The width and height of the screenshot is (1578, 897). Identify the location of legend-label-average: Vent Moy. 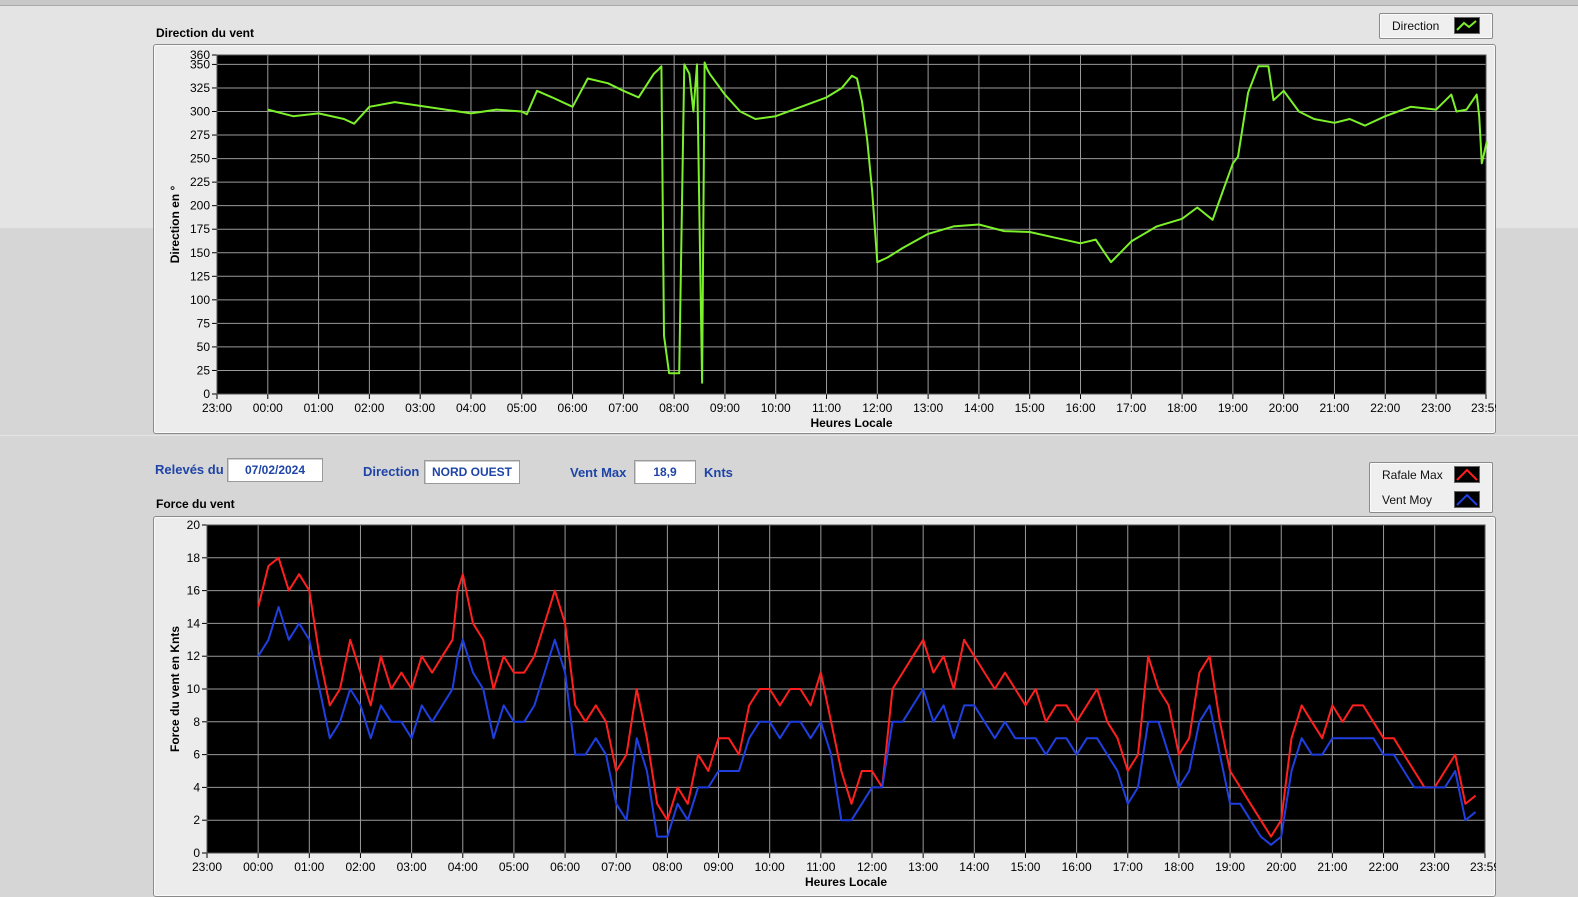
(1407, 500).